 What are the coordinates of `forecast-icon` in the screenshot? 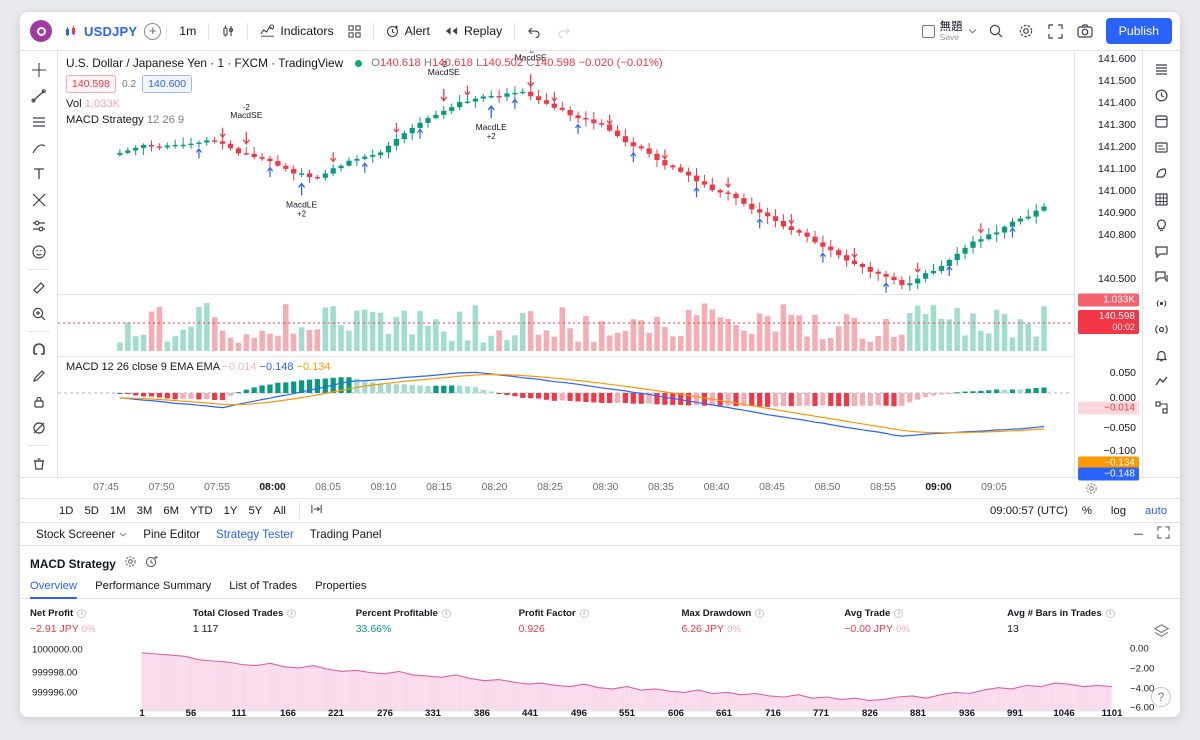 It's located at (39, 225).